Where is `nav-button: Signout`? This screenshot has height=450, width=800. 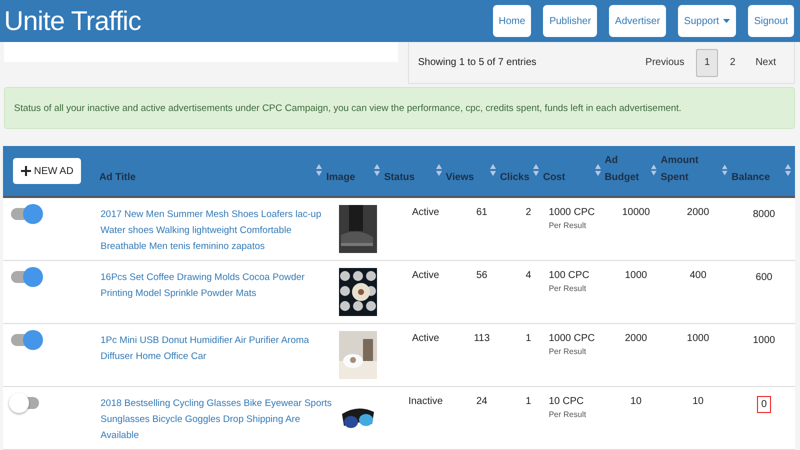 nav-button: Signout is located at coordinates (771, 21).